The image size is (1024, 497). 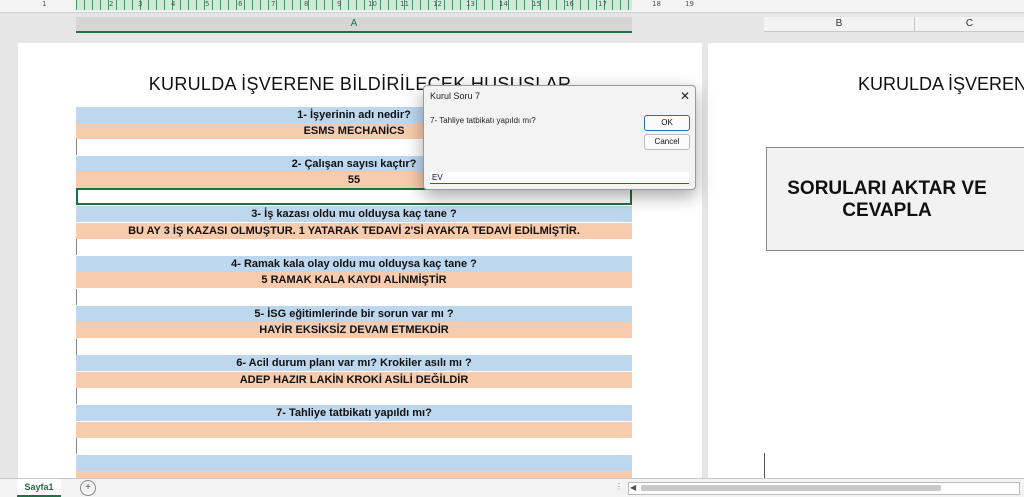 What do you see at coordinates (306, 4) in the screenshot?
I see `ruler-number: 8` at bounding box center [306, 4].